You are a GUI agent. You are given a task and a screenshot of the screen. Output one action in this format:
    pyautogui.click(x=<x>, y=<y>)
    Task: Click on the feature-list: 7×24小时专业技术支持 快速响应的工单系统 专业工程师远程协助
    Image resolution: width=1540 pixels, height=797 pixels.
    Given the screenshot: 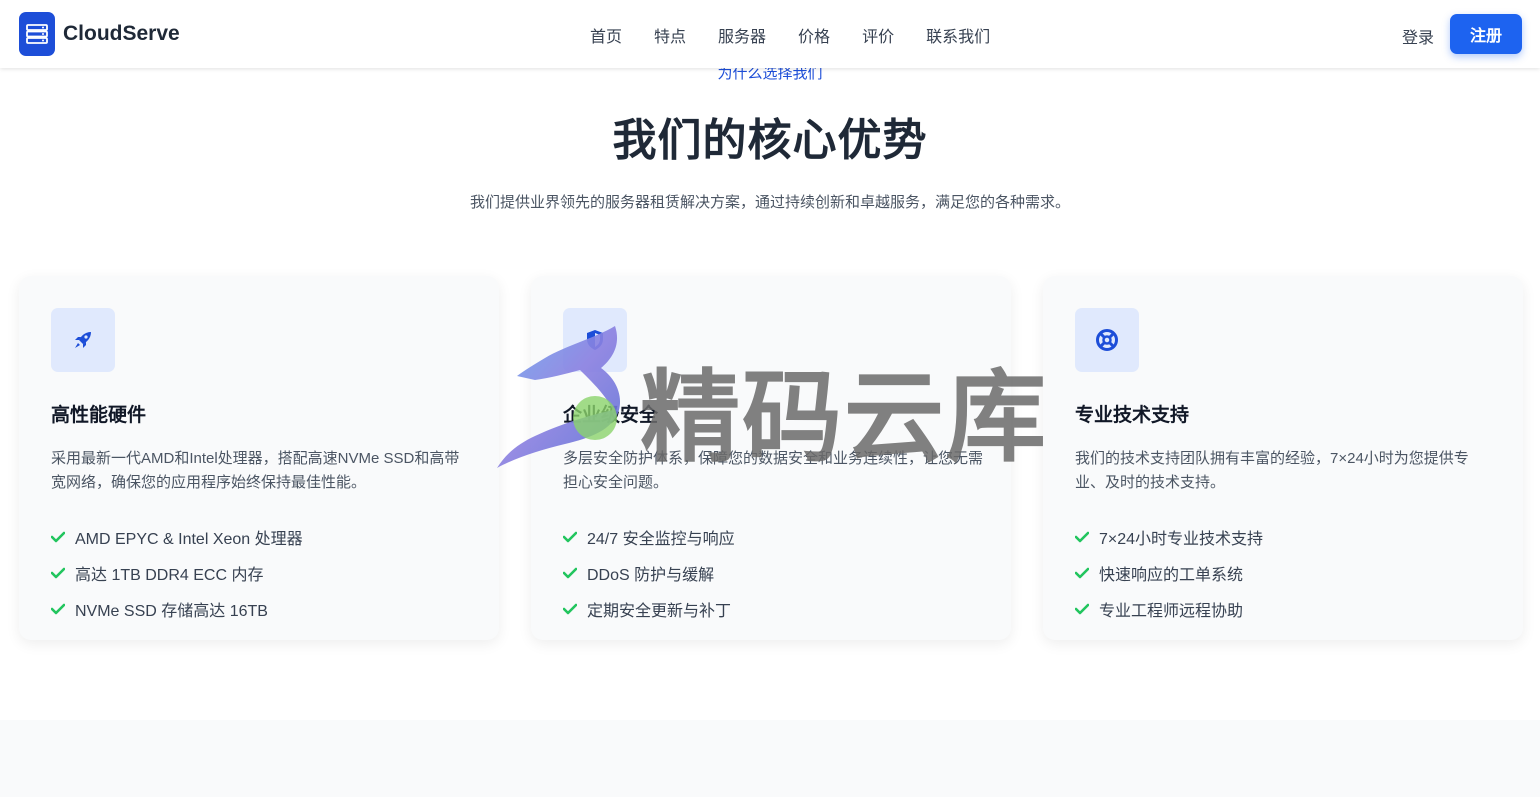 What is the action you would take?
    pyautogui.click(x=1283, y=573)
    